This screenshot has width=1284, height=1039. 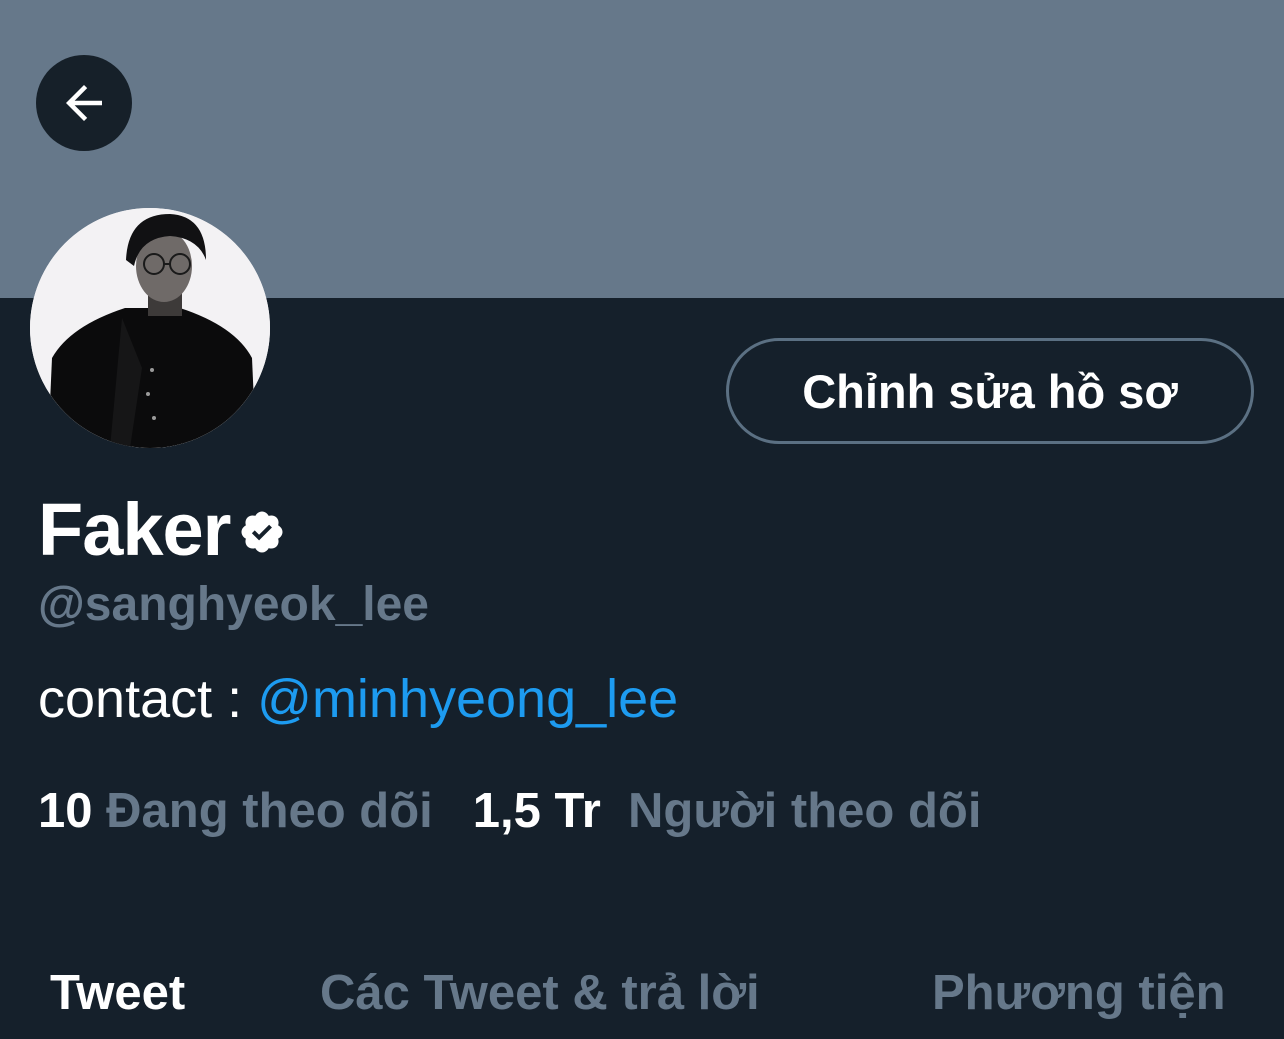 I want to click on edit-profile-label: Chỉnh sửa hồ sơ, so click(x=990, y=391).